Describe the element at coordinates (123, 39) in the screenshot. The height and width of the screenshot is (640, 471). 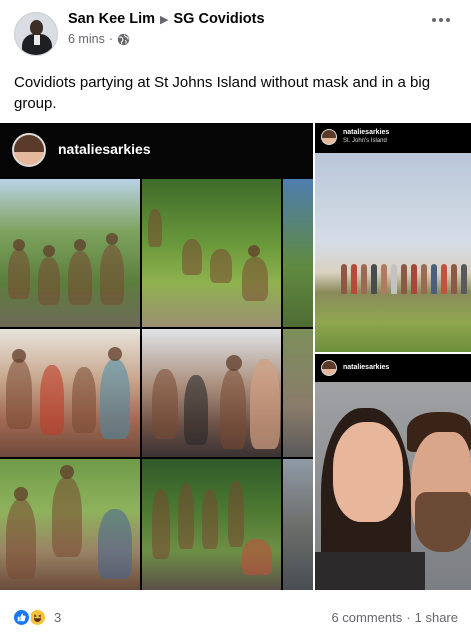
I see `globe-icon` at that location.